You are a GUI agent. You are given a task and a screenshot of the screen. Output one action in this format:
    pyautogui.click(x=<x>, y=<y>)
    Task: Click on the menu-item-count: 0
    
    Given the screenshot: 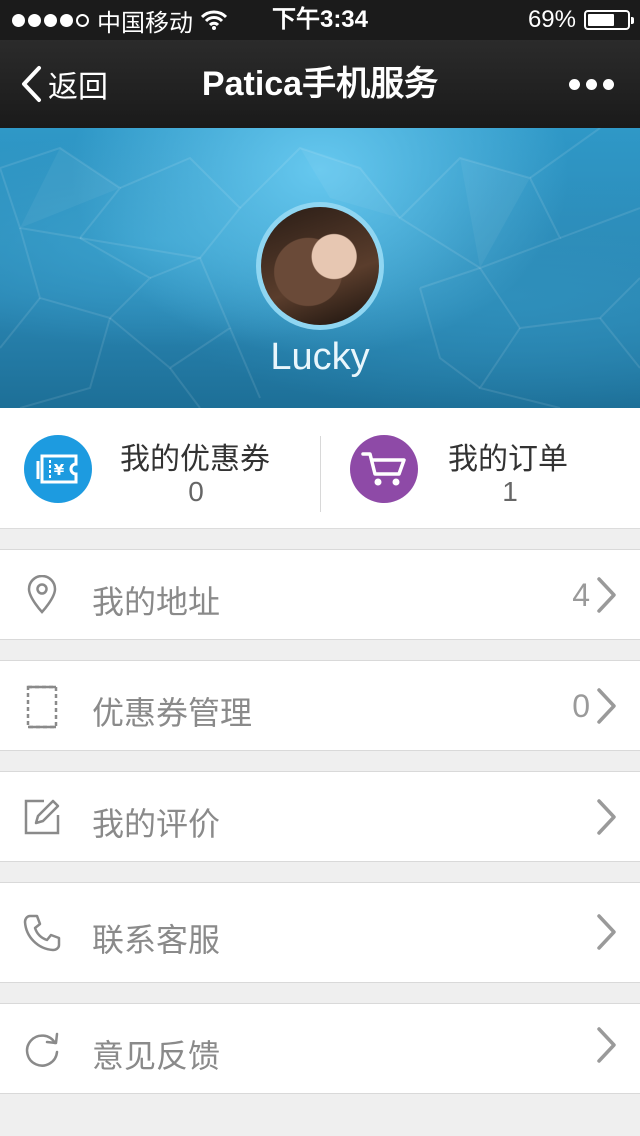 What is the action you would take?
    pyautogui.click(x=581, y=706)
    